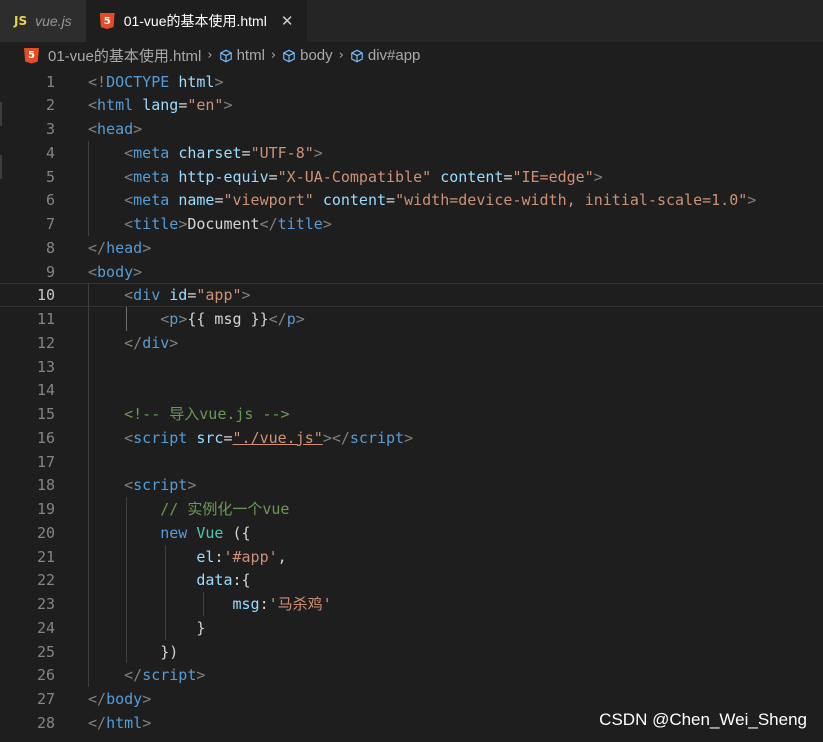  What do you see at coordinates (124, 722) in the screenshot?
I see `code-token: html` at bounding box center [124, 722].